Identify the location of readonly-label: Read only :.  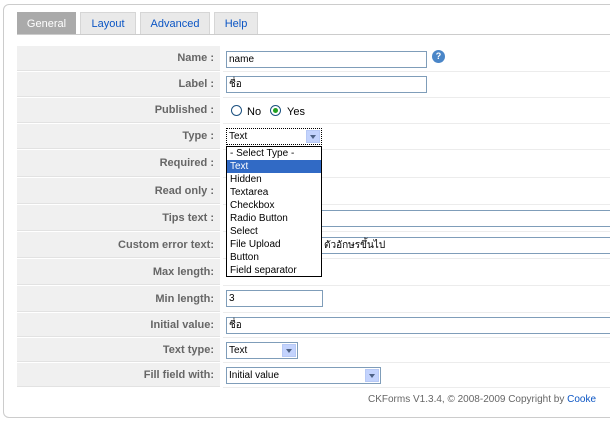
(118, 191).